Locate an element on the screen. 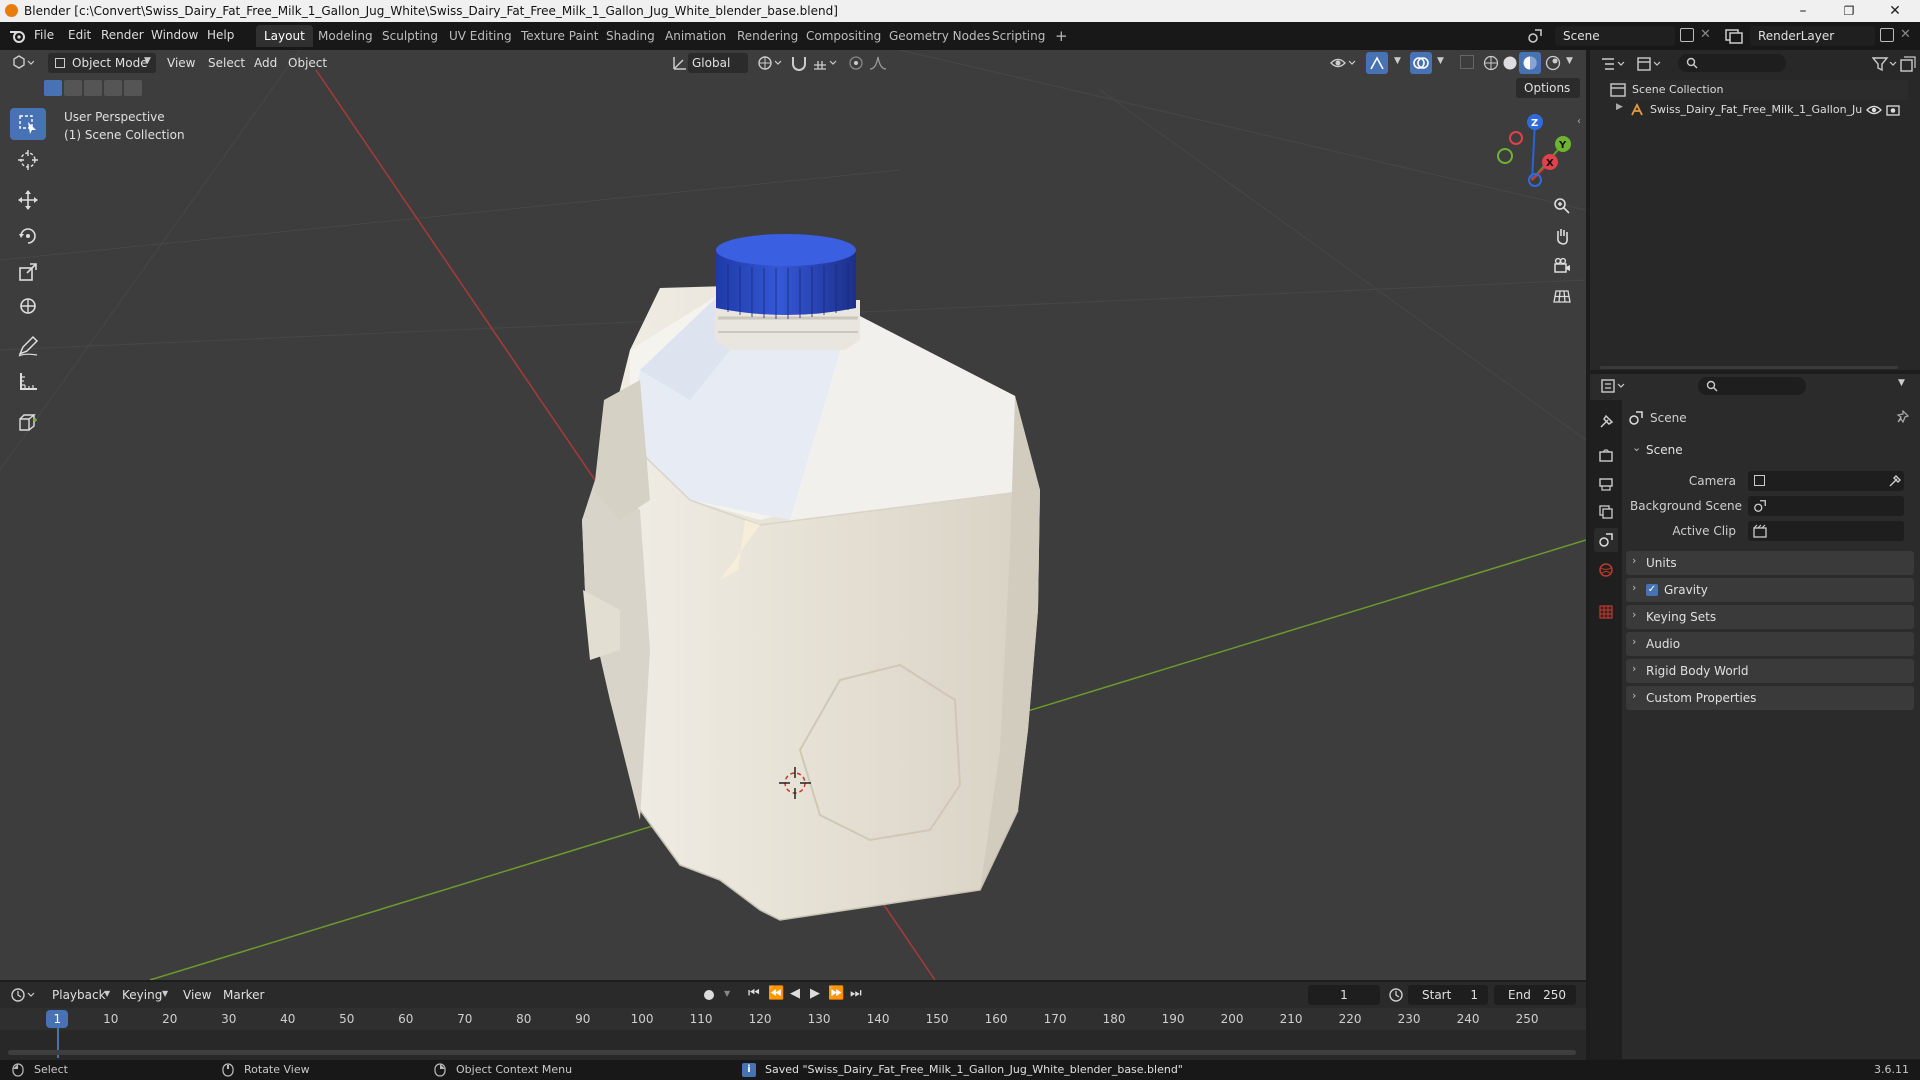 The image size is (1920, 1080). properties-options-icon: ▼ is located at coordinates (1901, 383).